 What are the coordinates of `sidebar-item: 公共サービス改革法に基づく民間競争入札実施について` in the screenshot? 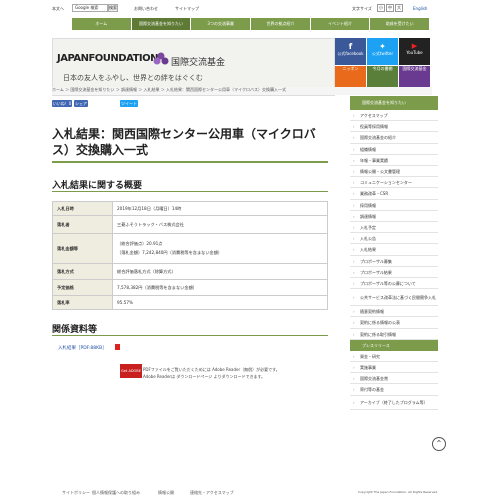 It's located at (394, 298).